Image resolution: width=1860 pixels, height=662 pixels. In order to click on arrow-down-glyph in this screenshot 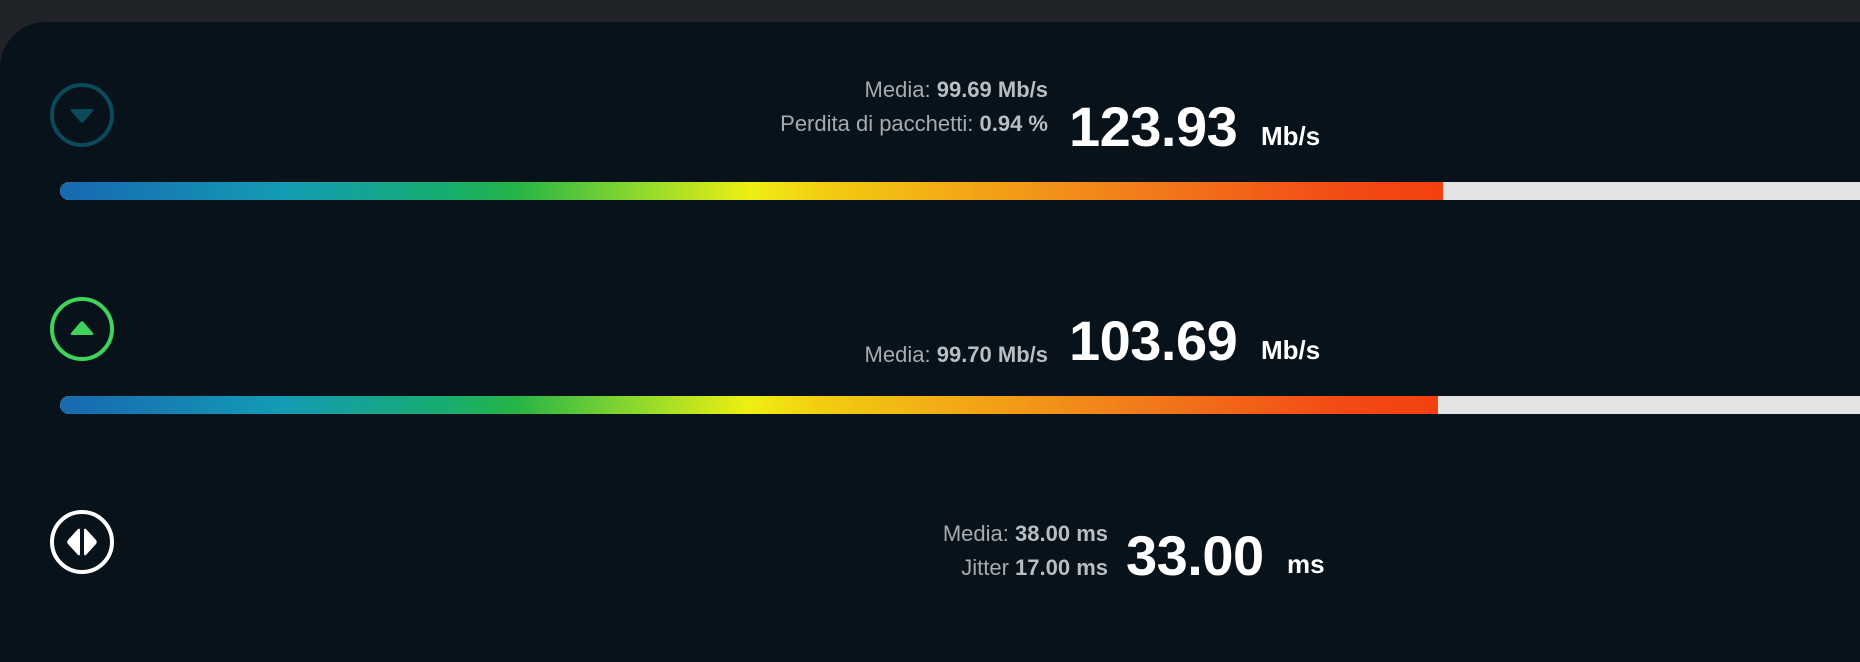, I will do `click(82, 116)`.